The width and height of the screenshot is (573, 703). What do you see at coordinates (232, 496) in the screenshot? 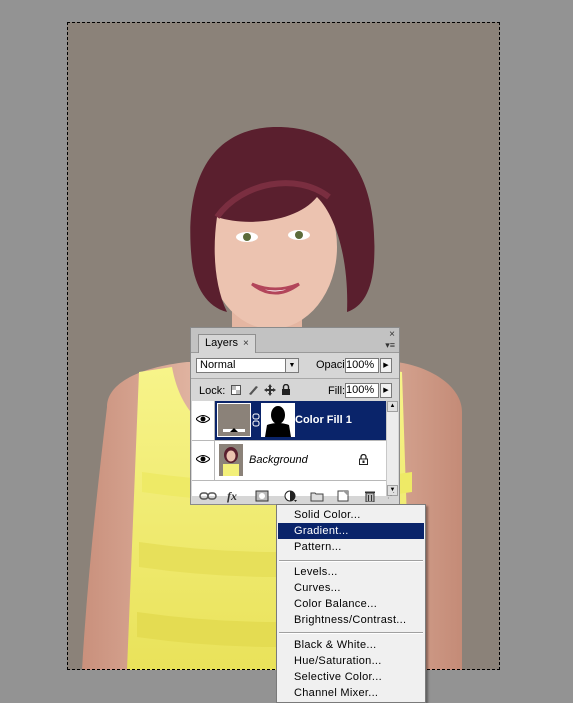
I see `fx-icon: fx` at bounding box center [232, 496].